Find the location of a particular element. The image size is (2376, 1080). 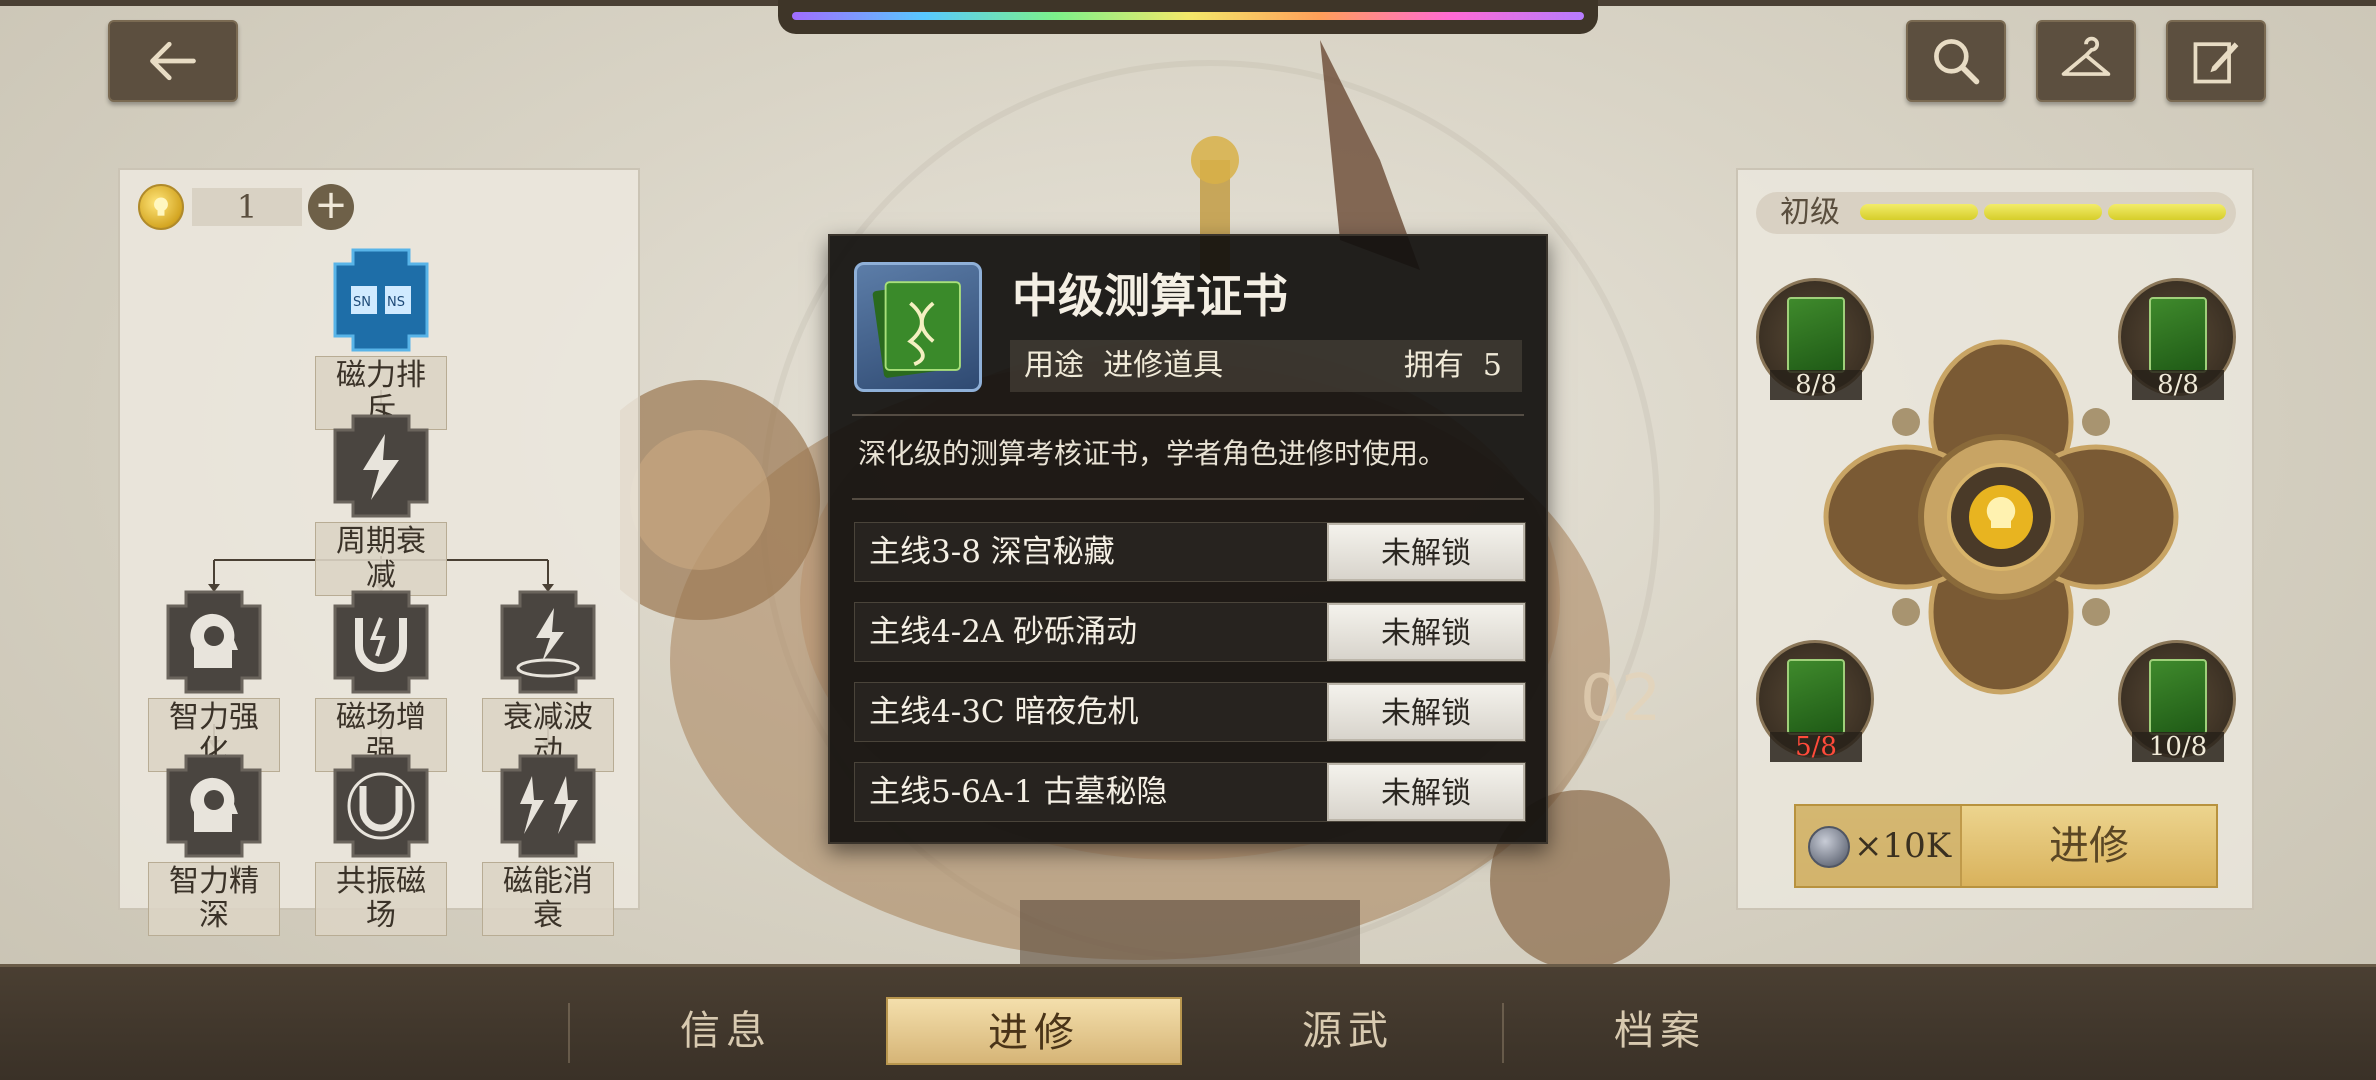

skill-node-label: 共振磁场 is located at coordinates (381, 899).